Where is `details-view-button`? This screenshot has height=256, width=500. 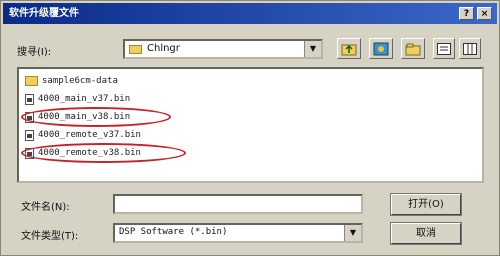
details-view-button is located at coordinates (470, 48).